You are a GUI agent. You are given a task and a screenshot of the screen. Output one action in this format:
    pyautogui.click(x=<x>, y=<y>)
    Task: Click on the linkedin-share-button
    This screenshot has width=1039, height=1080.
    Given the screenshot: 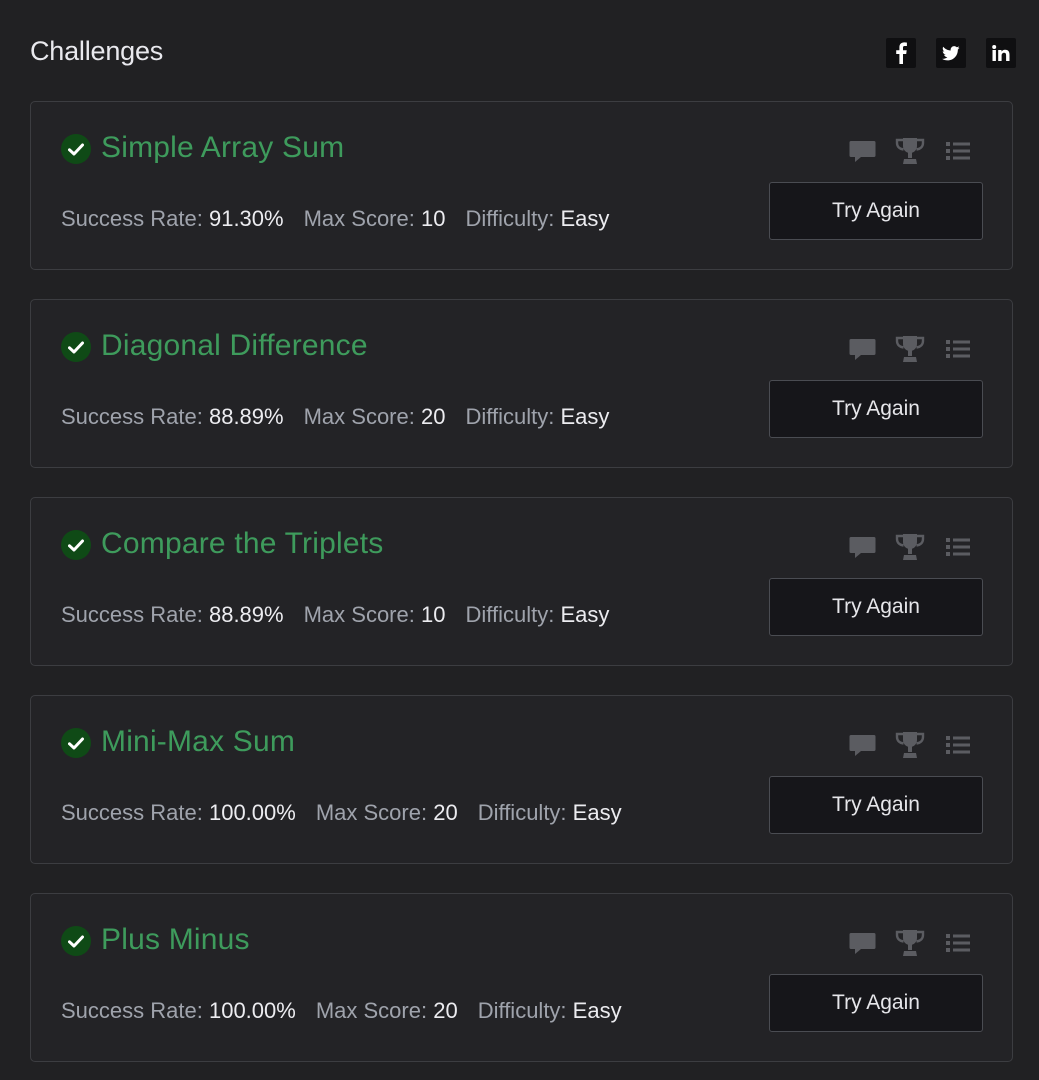 What is the action you would take?
    pyautogui.click(x=1001, y=53)
    